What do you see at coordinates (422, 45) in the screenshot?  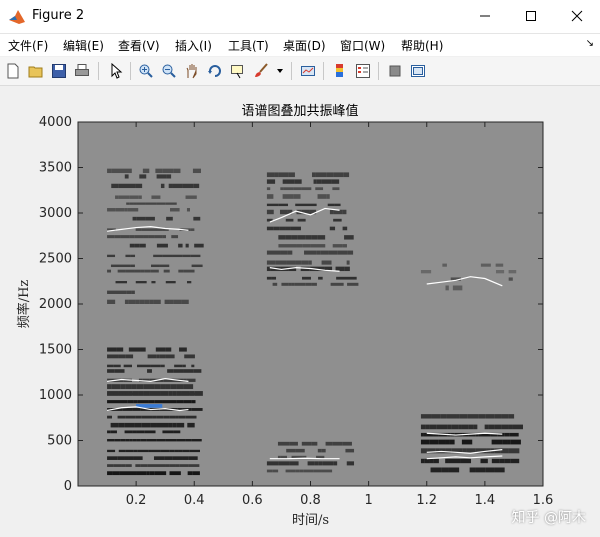 I see `menu-help: 帮助(H)` at bounding box center [422, 45].